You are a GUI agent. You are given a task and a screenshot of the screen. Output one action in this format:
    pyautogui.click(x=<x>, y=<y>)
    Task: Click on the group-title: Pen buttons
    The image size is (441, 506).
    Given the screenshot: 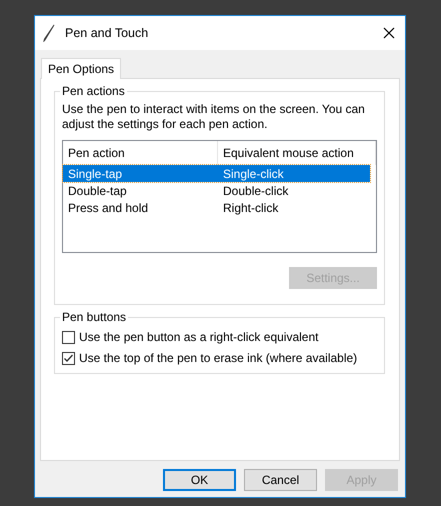 What is the action you would take?
    pyautogui.click(x=94, y=317)
    